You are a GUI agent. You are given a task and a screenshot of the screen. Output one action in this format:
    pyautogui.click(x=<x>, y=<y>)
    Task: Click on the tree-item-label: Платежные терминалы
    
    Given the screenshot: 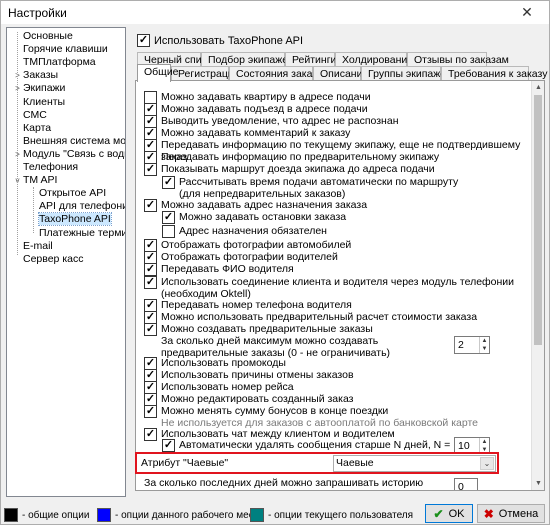 What is the action you would take?
    pyautogui.click(x=82, y=232)
    